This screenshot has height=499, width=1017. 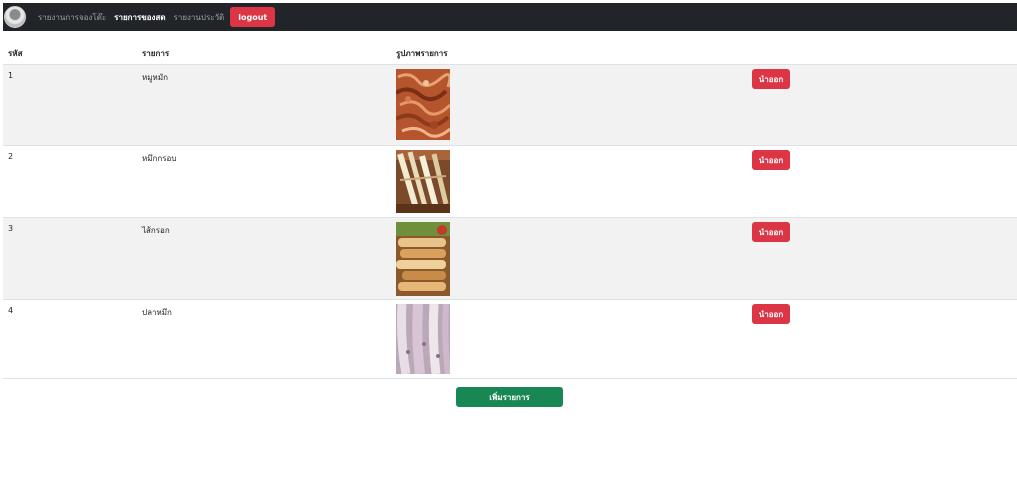 What do you see at coordinates (423, 181) in the screenshot?
I see `crispy-squid-photo` at bounding box center [423, 181].